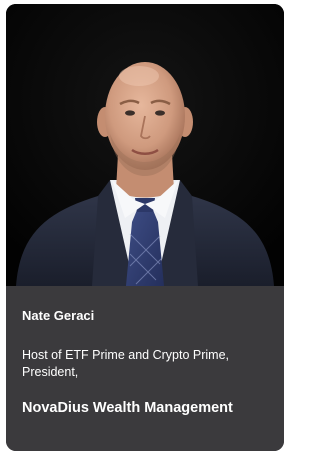  What do you see at coordinates (127, 408) in the screenshot?
I see `speaker-company: NovaDius Wealth Management` at bounding box center [127, 408].